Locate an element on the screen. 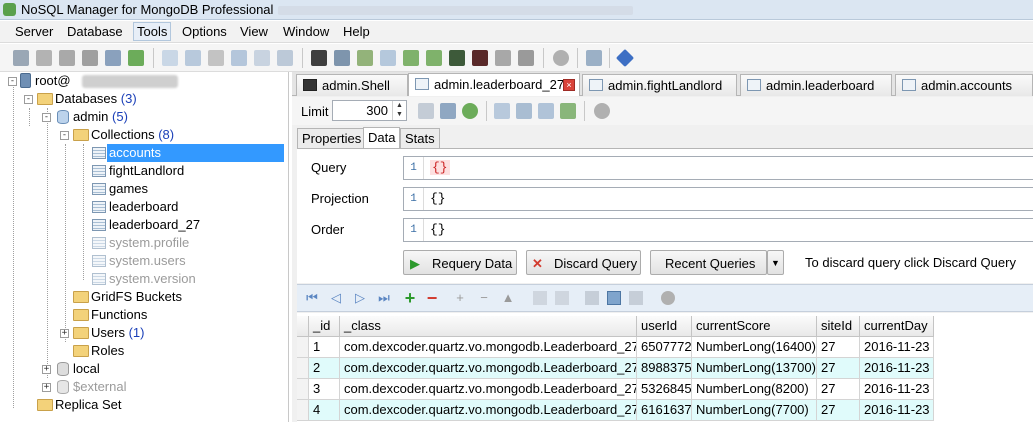 The width and height of the screenshot is (1033, 422). doc-icon is located at coordinates (285, 58).